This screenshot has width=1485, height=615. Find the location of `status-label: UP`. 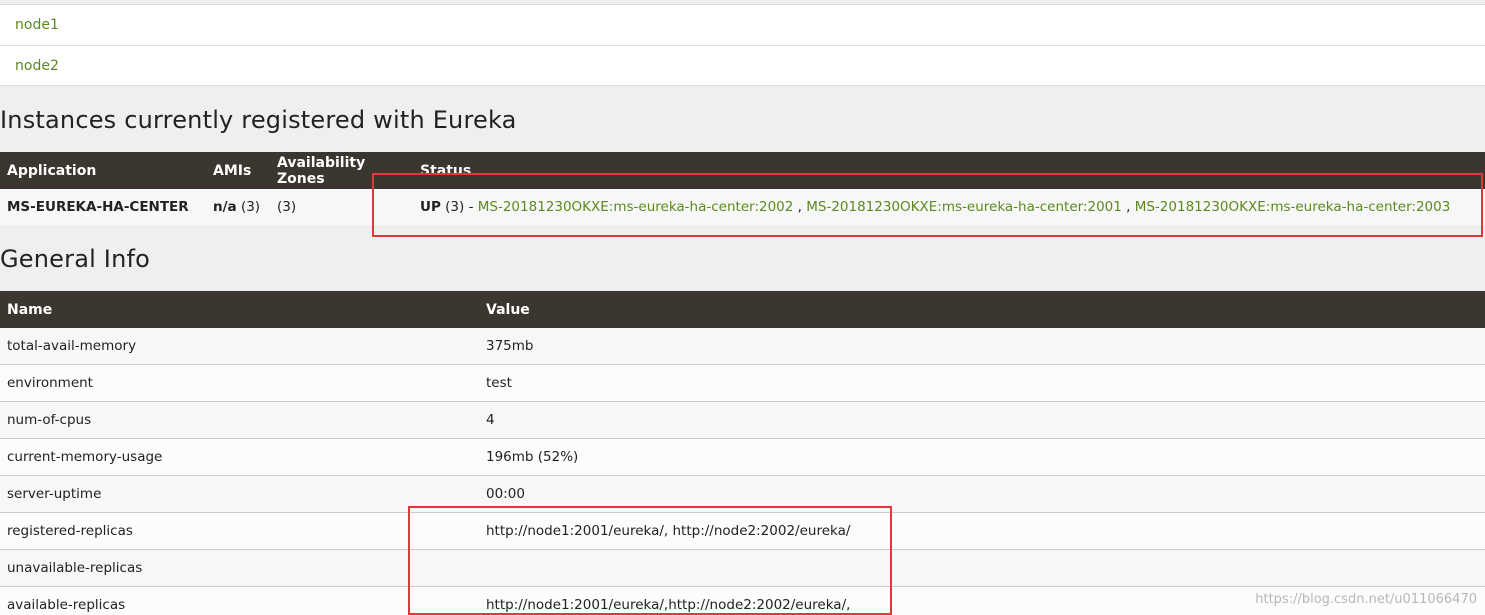

status-label: UP is located at coordinates (430, 207).